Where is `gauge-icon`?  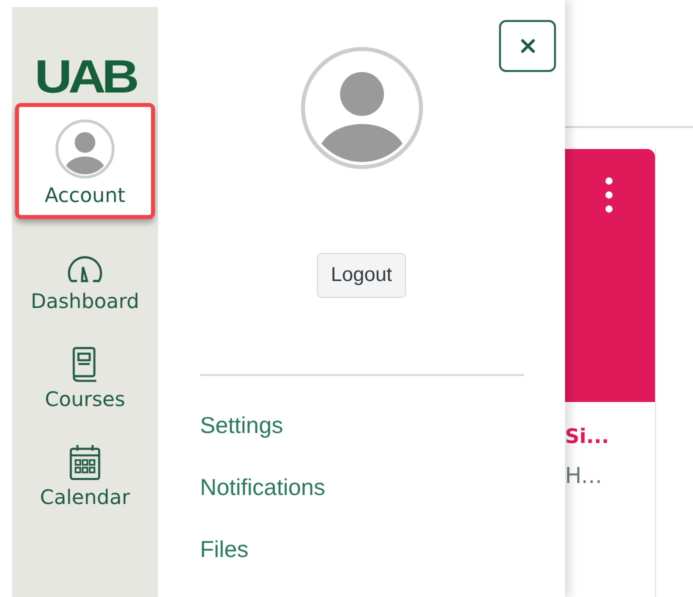 gauge-icon is located at coordinates (85, 269).